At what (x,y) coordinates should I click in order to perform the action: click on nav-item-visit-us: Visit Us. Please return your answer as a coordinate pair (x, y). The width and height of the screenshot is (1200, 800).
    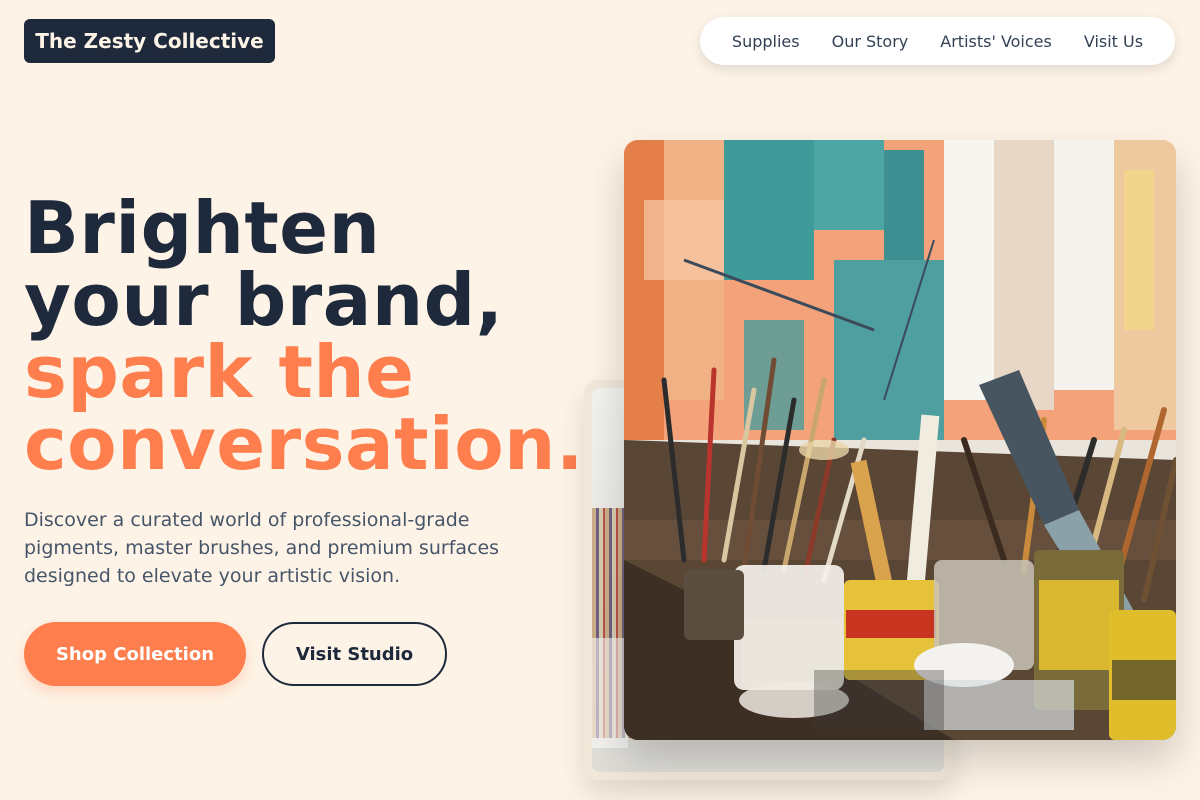
    Looking at the image, I should click on (1113, 41).